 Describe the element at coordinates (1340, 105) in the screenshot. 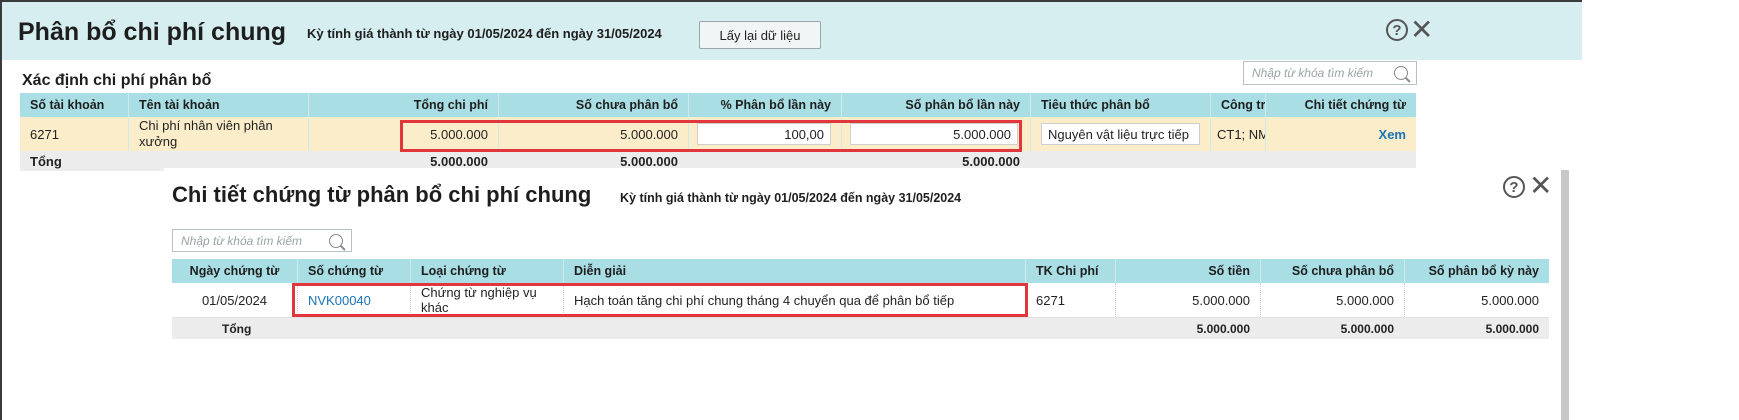

I see `col-detail: Chi tiết chứng từ` at that location.